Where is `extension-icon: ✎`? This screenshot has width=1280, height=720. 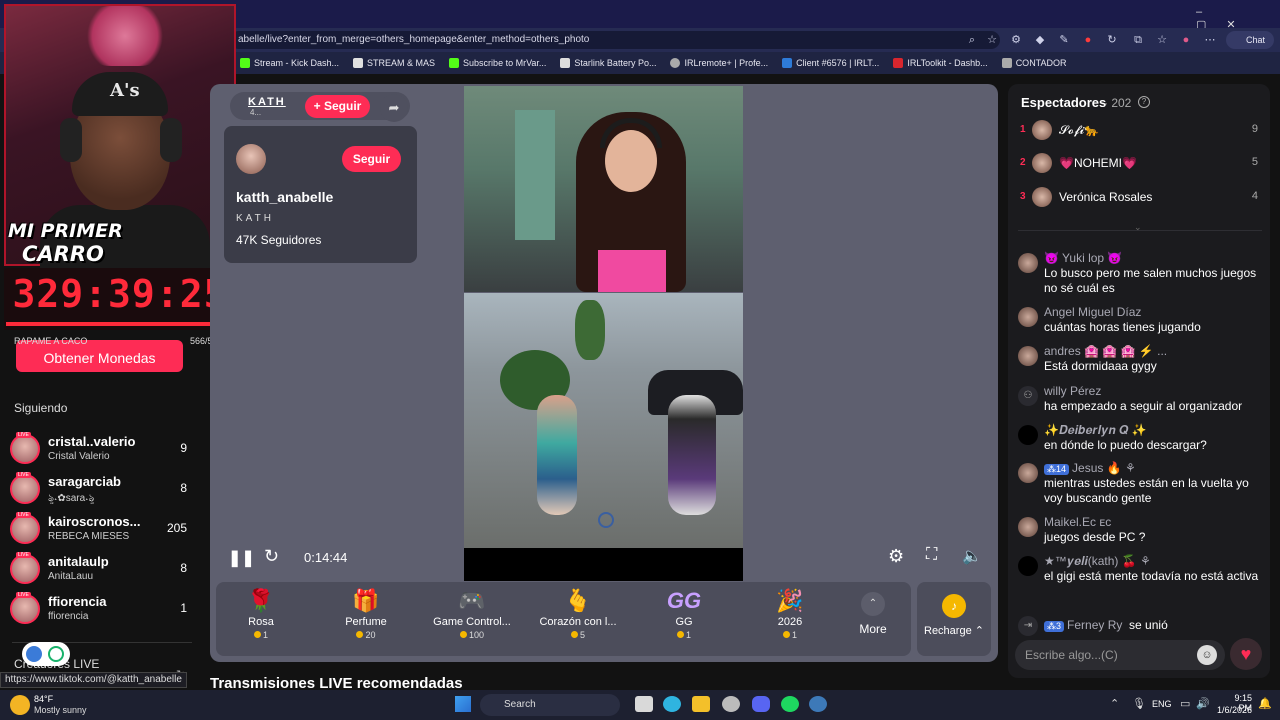 extension-icon: ✎ is located at coordinates (1064, 40).